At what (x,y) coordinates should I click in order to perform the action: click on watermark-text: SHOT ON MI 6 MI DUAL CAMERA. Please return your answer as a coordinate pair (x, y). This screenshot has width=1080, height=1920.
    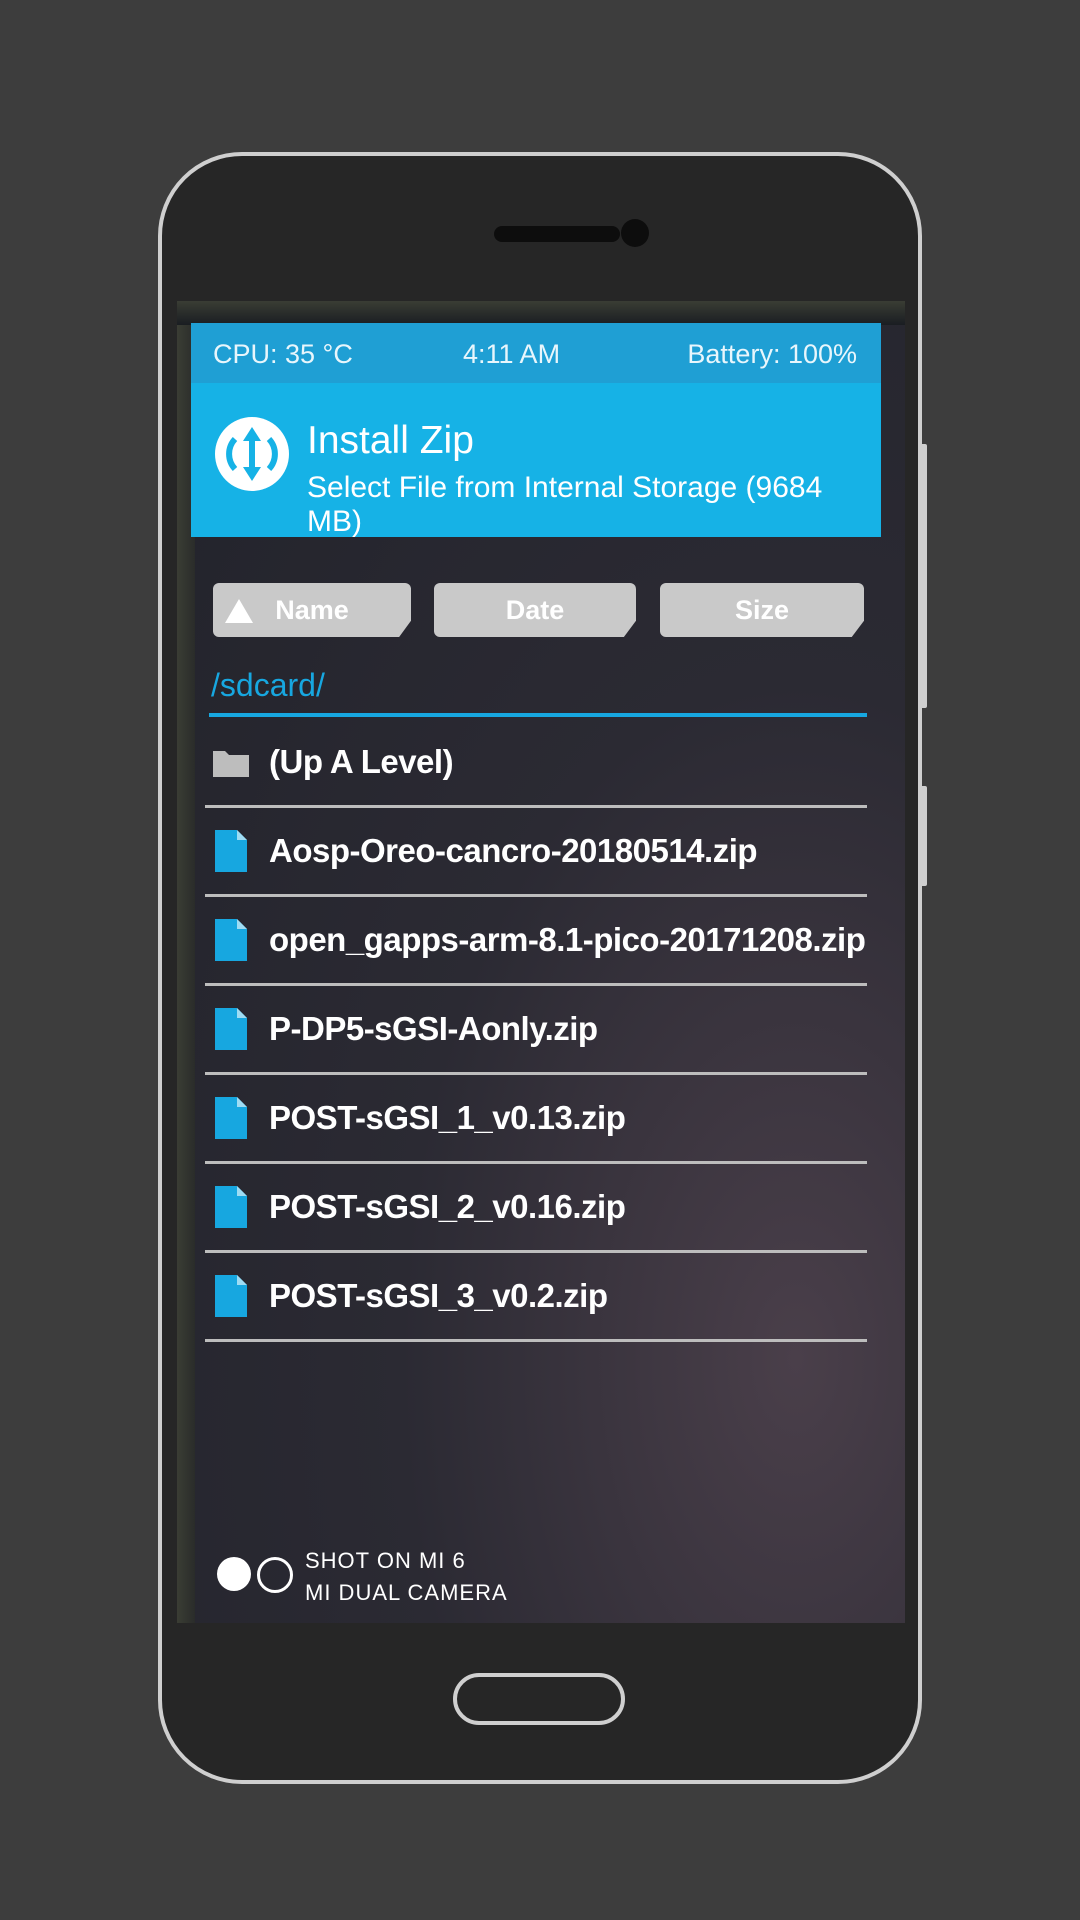
    Looking at the image, I should click on (406, 1577).